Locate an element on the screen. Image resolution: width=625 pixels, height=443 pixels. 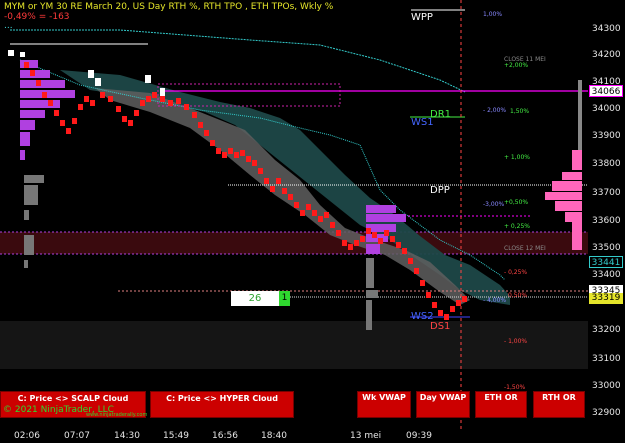
price-tick: 33200 is located at coordinates (606, 330).